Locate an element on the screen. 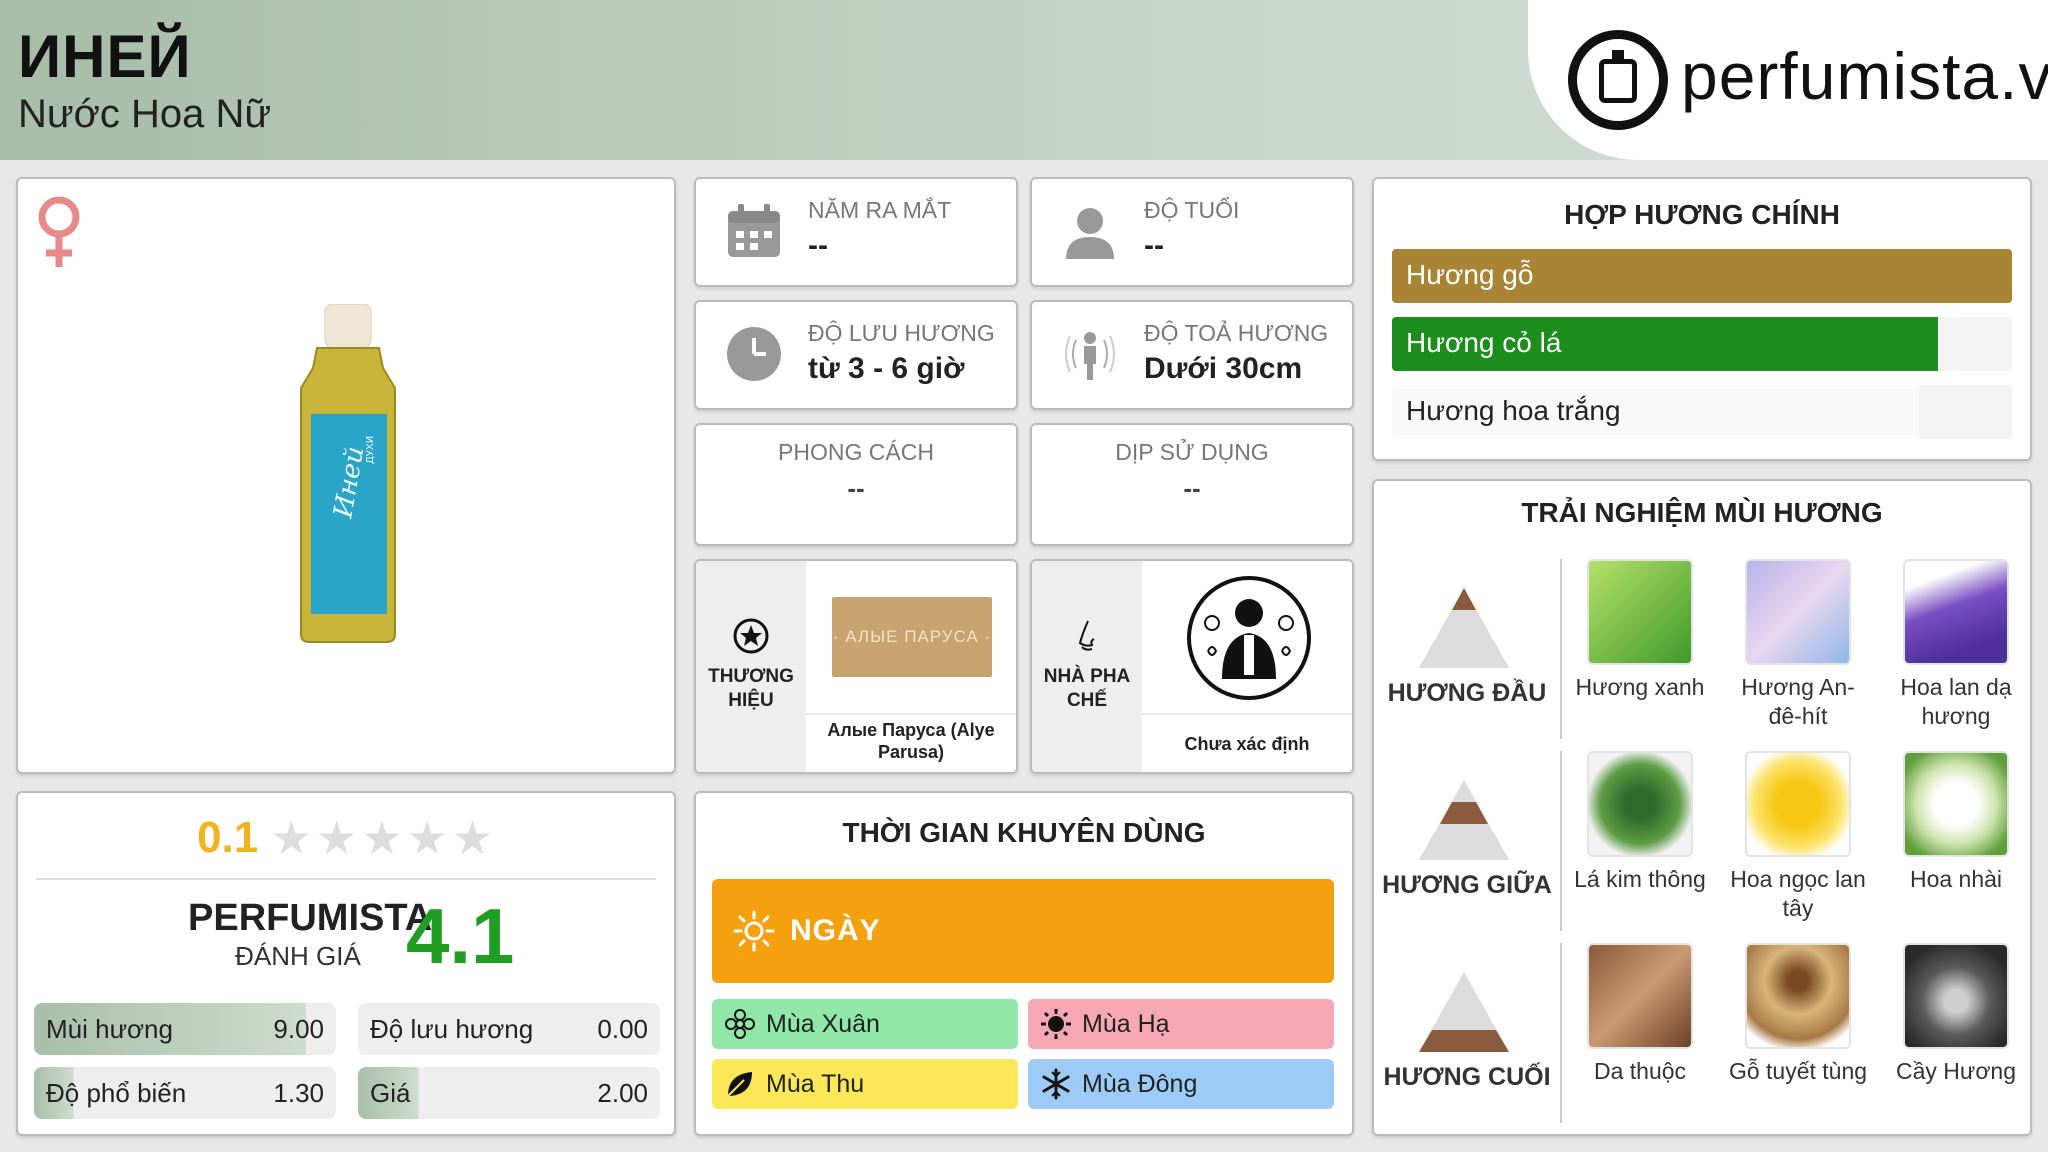 This screenshot has width=2048, height=1152. perfumista-label: PERFUMISTA is located at coordinates (310, 918).